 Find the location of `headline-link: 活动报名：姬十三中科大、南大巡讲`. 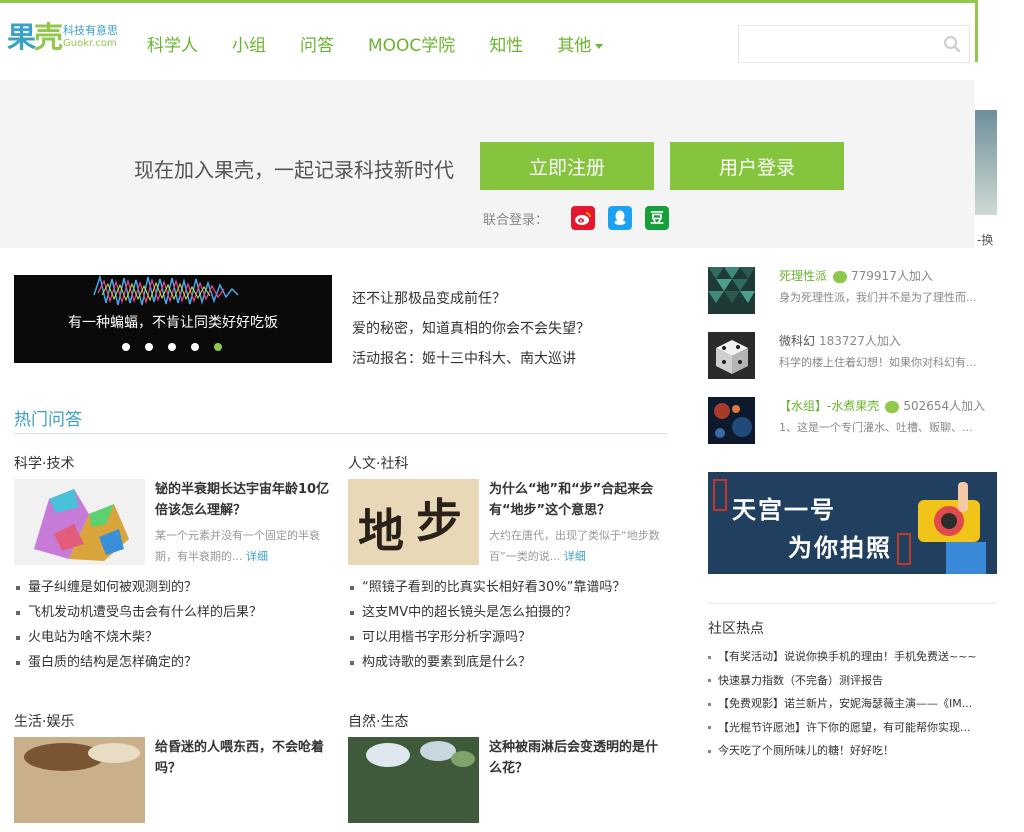

headline-link: 活动报名：姬十三中科大、南大巡讲 is located at coordinates (471, 363).